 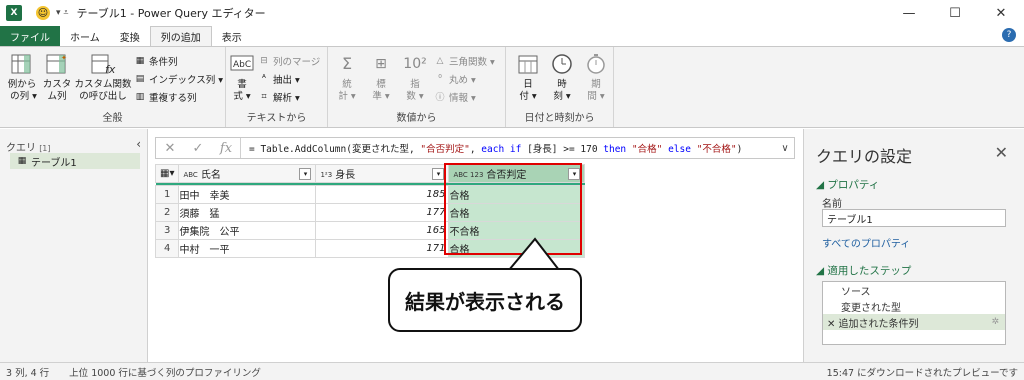 What do you see at coordinates (832, 204) in the screenshot?
I see `name-label: 名前` at bounding box center [832, 204].